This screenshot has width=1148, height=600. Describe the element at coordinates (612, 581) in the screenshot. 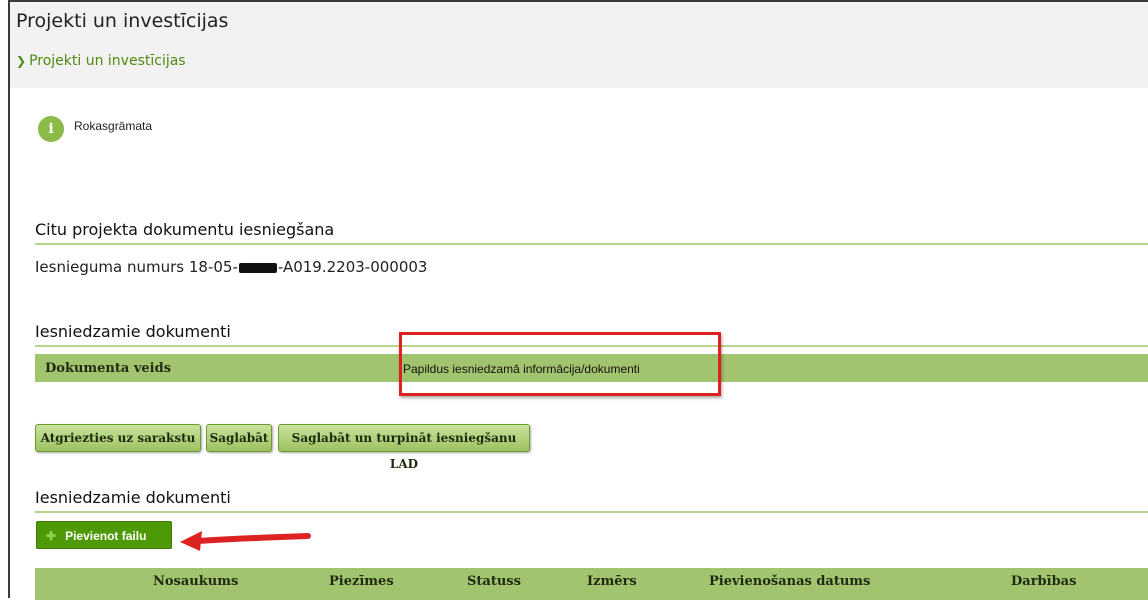

I see `column-header-size: Izmērs` at that location.